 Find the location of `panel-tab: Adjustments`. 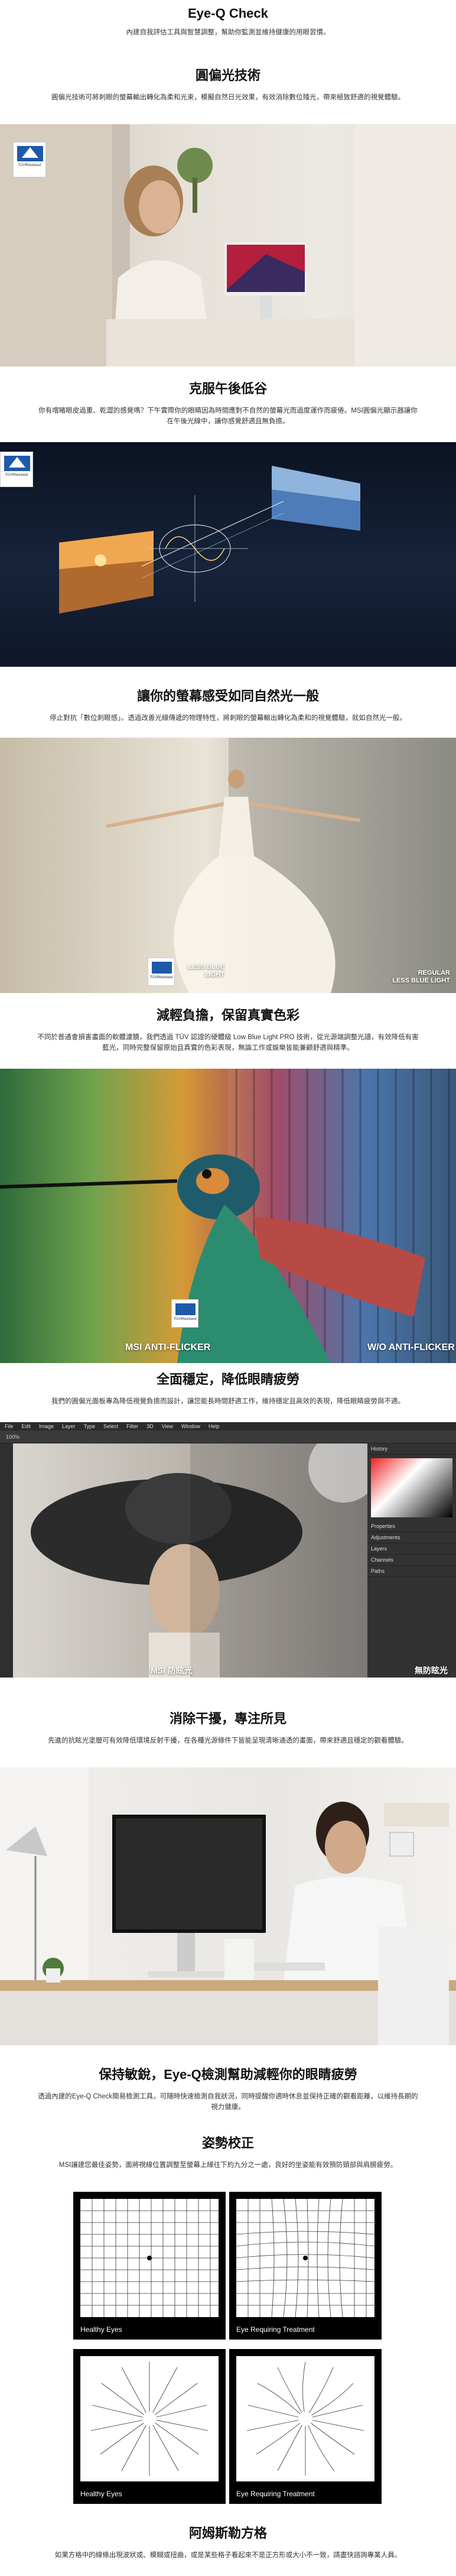

panel-tab: Adjustments is located at coordinates (411, 1537).